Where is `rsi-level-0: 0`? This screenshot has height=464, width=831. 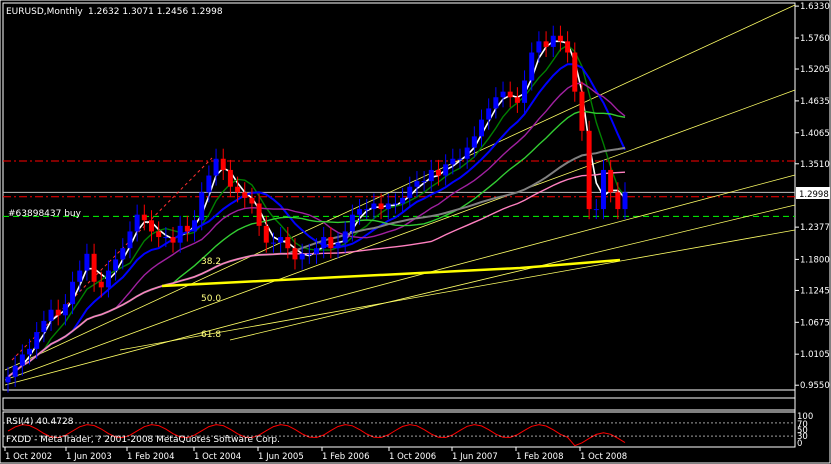
rsi-level-0: 0 is located at coordinates (799, 444).